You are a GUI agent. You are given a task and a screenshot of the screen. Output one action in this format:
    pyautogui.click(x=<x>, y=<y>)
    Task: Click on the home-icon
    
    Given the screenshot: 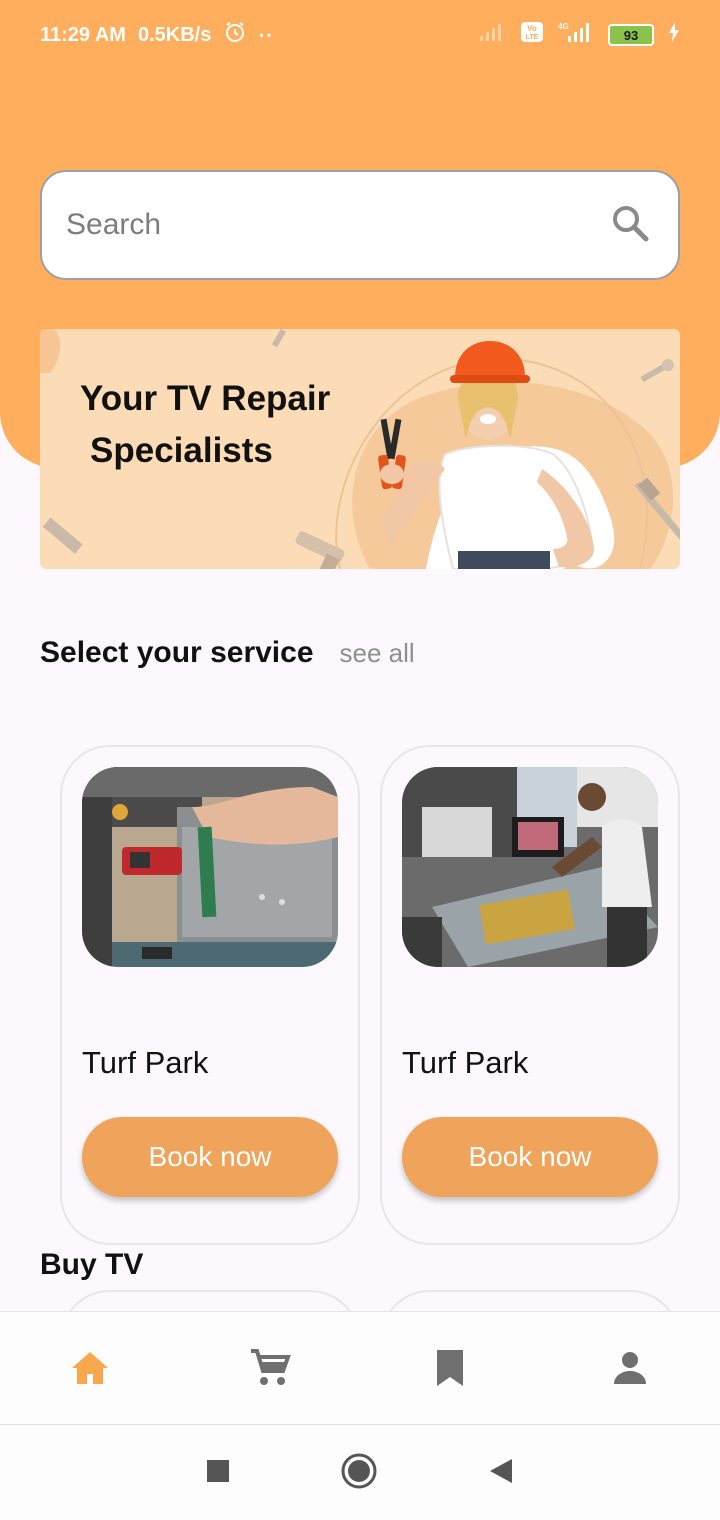 What is the action you would take?
    pyautogui.click(x=90, y=1368)
    